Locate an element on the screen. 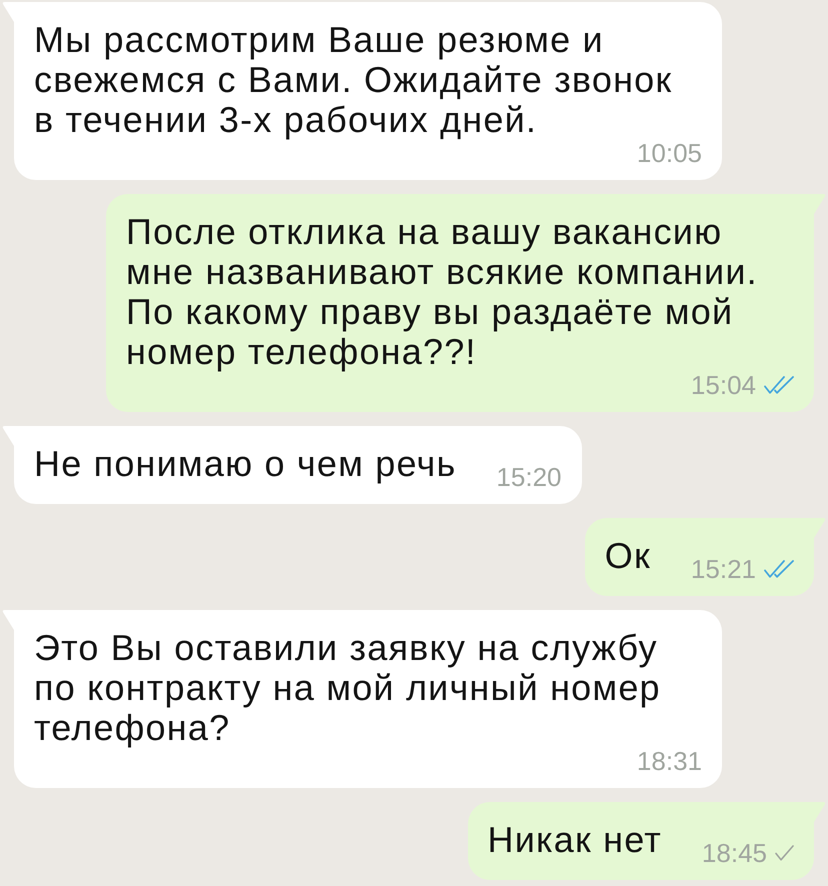  message-text: После отклика на вашу вакансию мне названивают всякие компании. По какому праву вы раздаёте мой номер телефона??! is located at coordinates (442, 292).